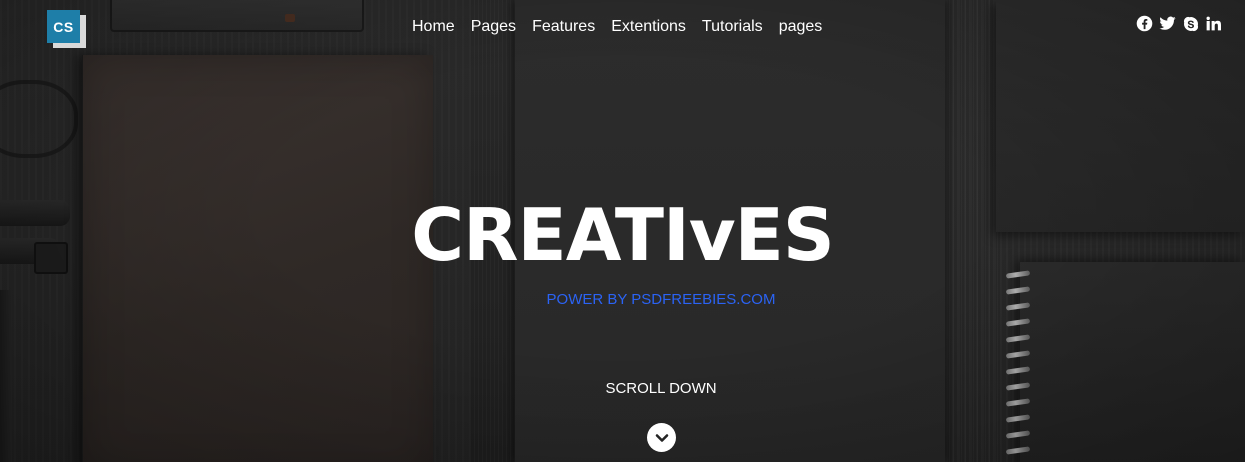 Image resolution: width=1245 pixels, height=462 pixels. Describe the element at coordinates (622, 235) in the screenshot. I see `hero-title: CREATIvES` at that location.